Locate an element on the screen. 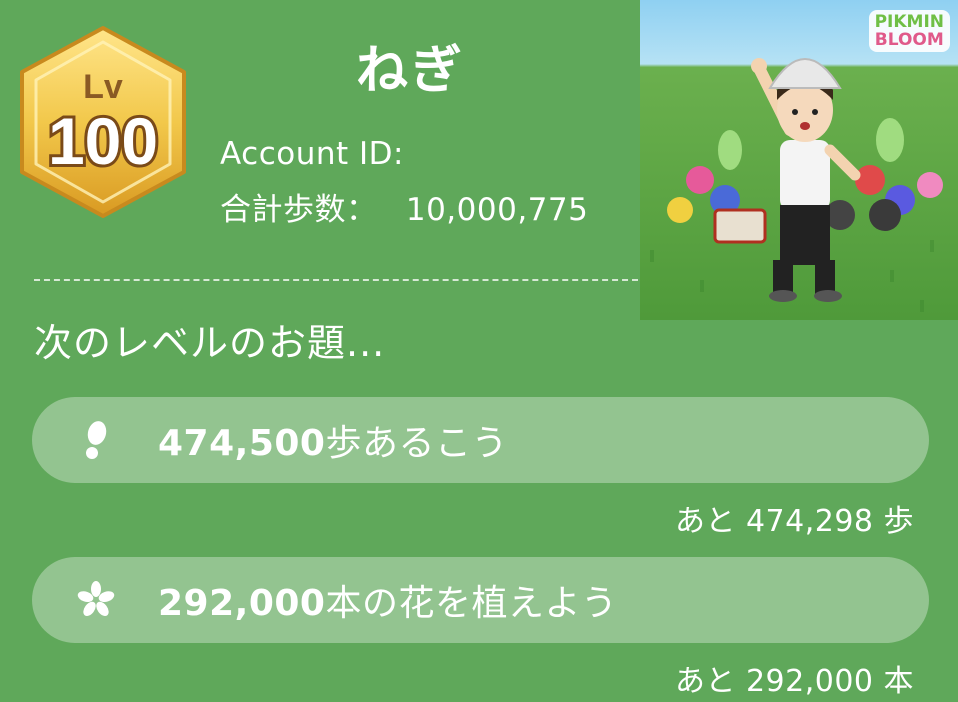 The image size is (958, 702). remaining-unit: 本 is located at coordinates (898, 681).